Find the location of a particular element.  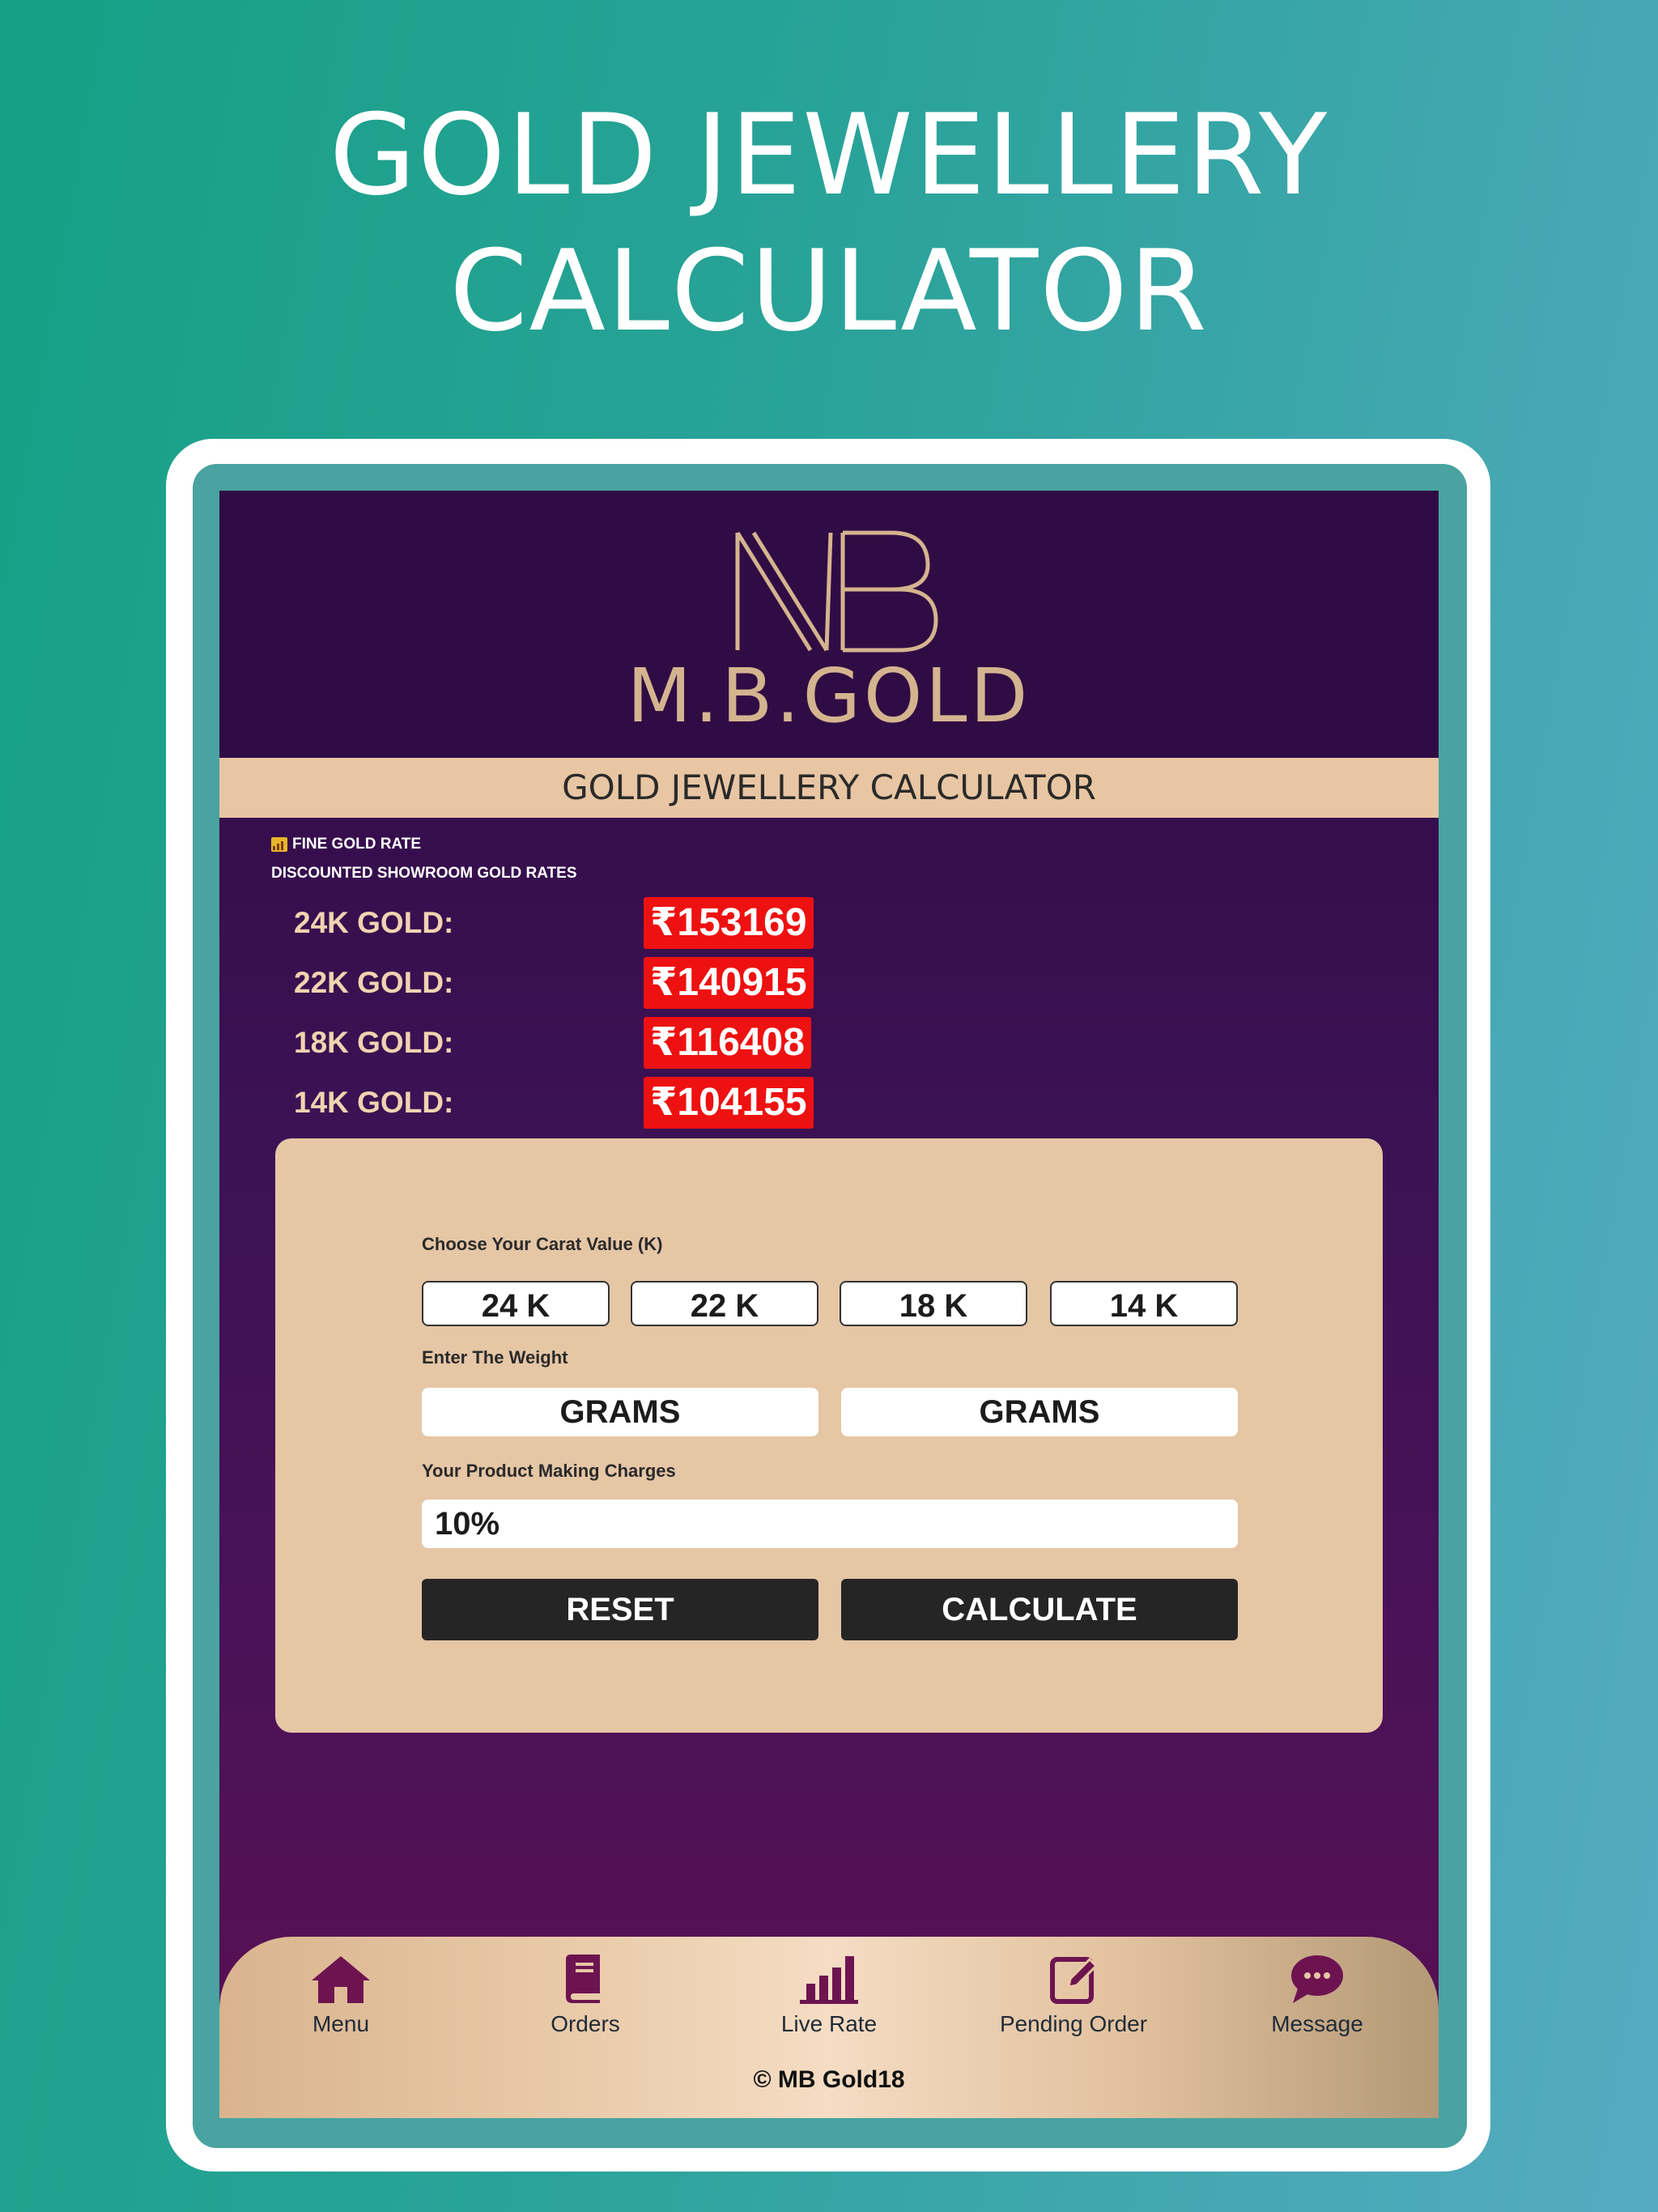

rate-label: 22K GOLD: is located at coordinates (374, 983).